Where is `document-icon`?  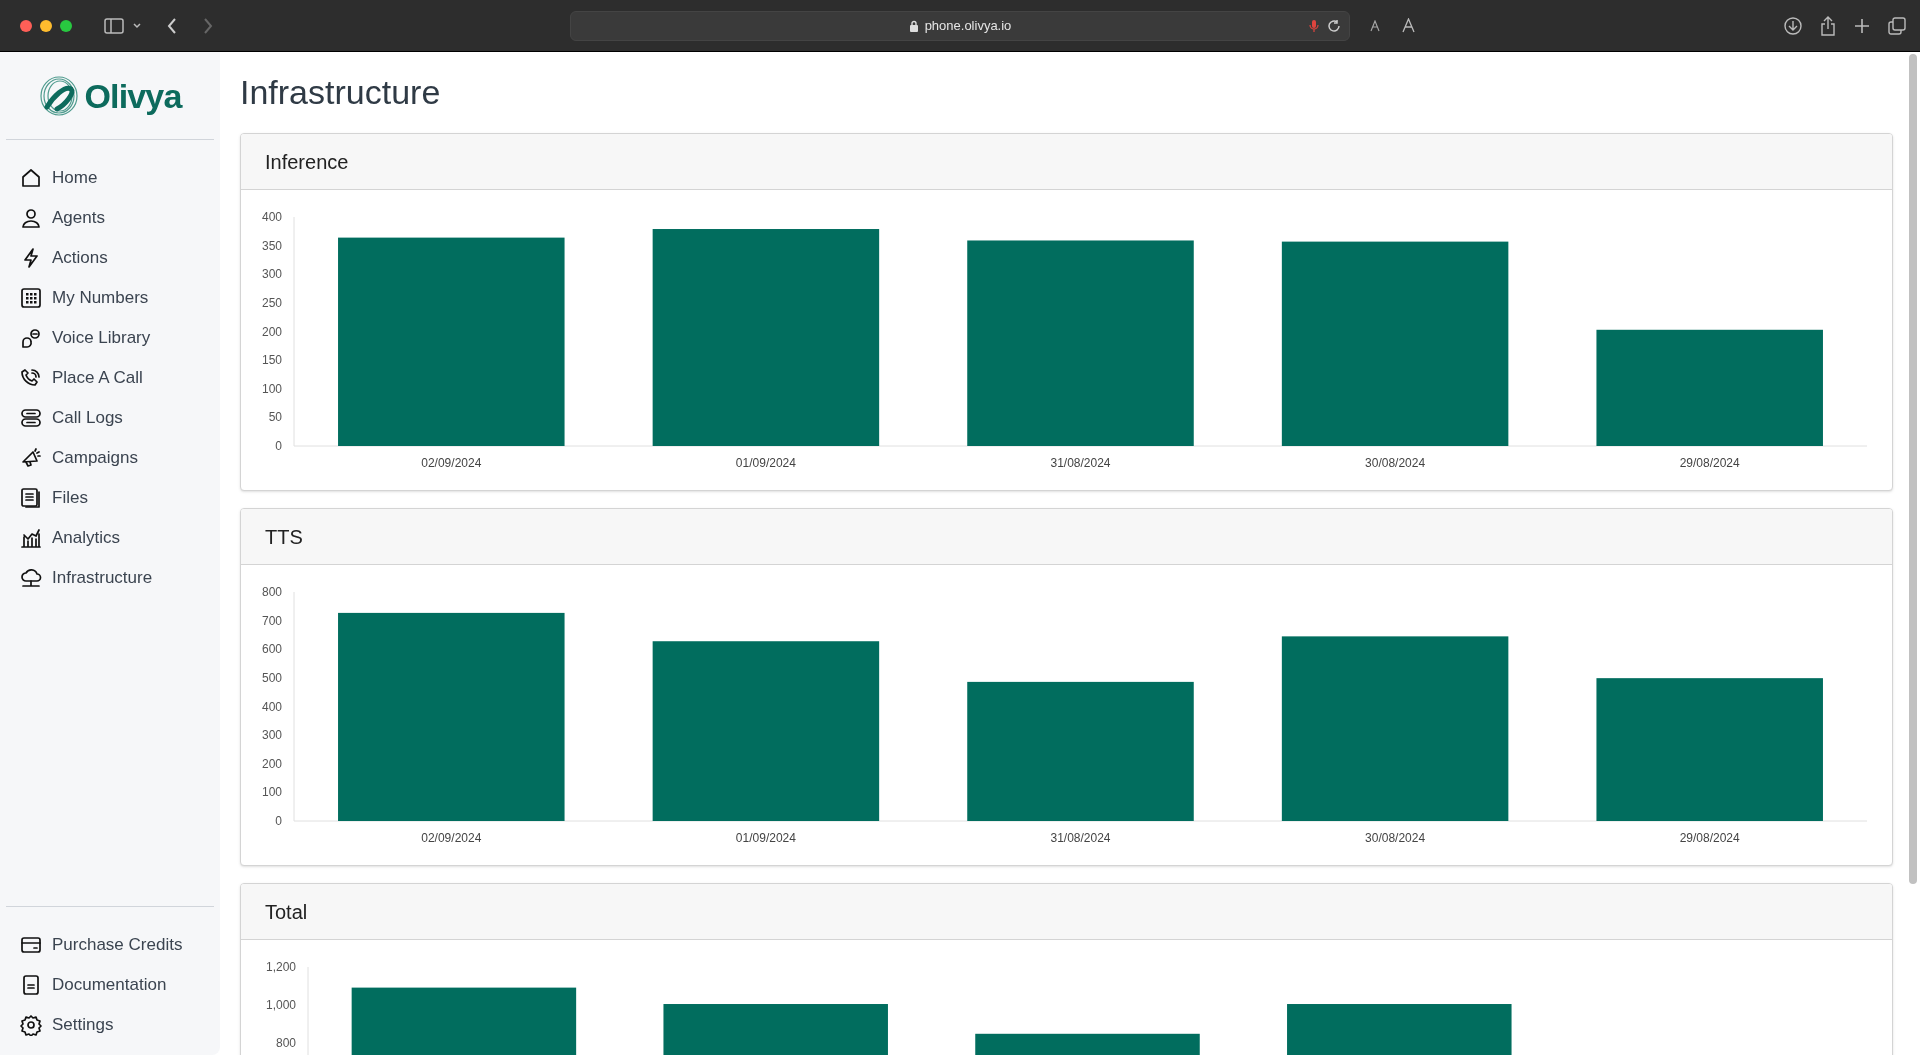 document-icon is located at coordinates (31, 498).